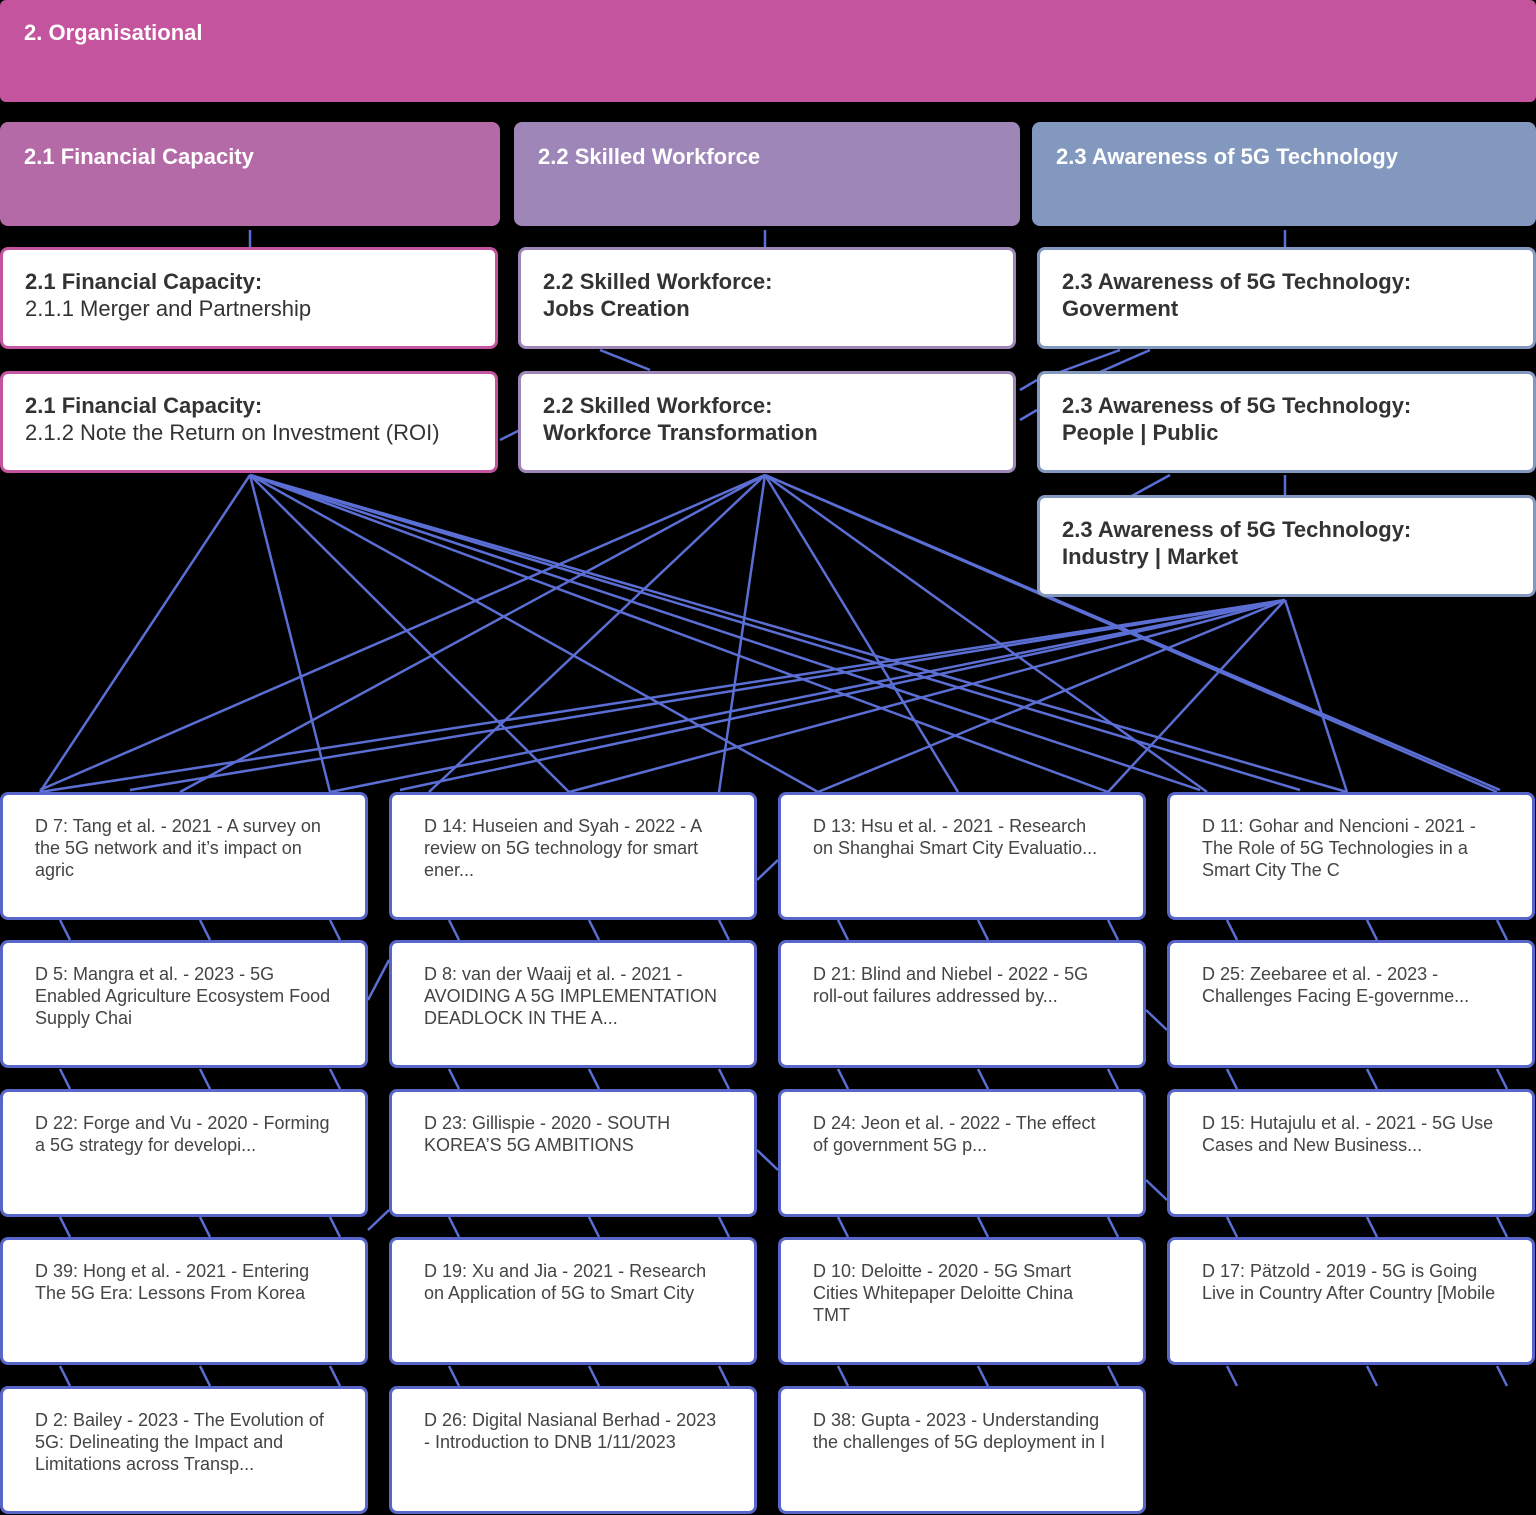 Image resolution: width=1536 pixels, height=1515 pixels. What do you see at coordinates (768, 51) in the screenshot?
I see `organisational-header: 2. Organisational` at bounding box center [768, 51].